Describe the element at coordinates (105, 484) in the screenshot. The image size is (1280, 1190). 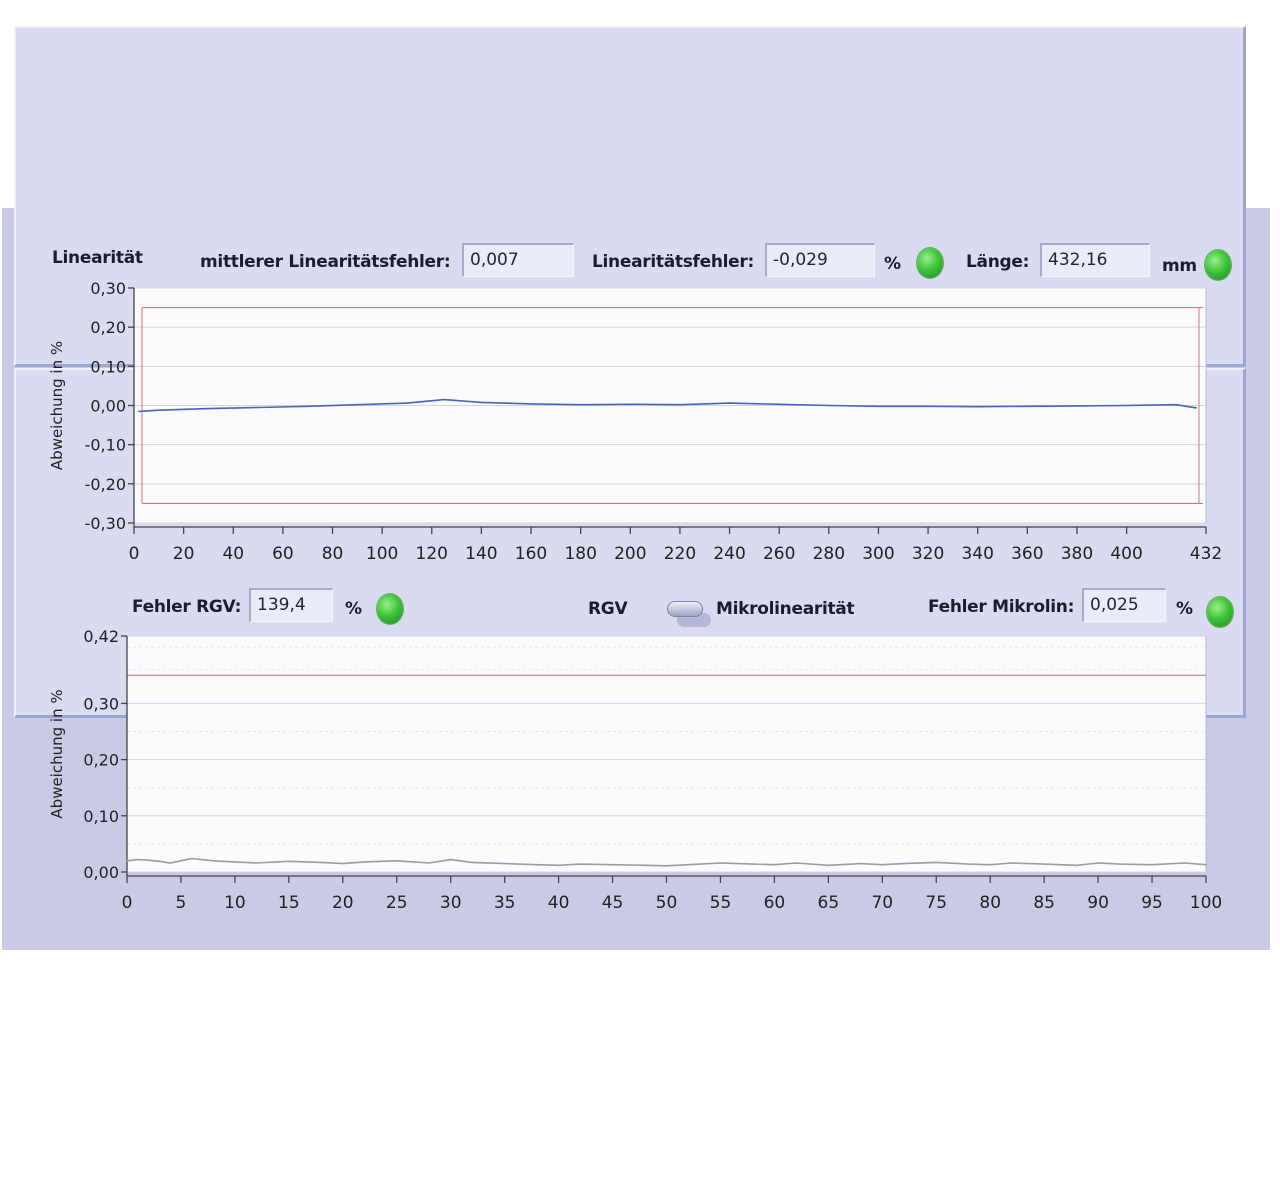
I see `y-tick-label: -0,20` at that location.